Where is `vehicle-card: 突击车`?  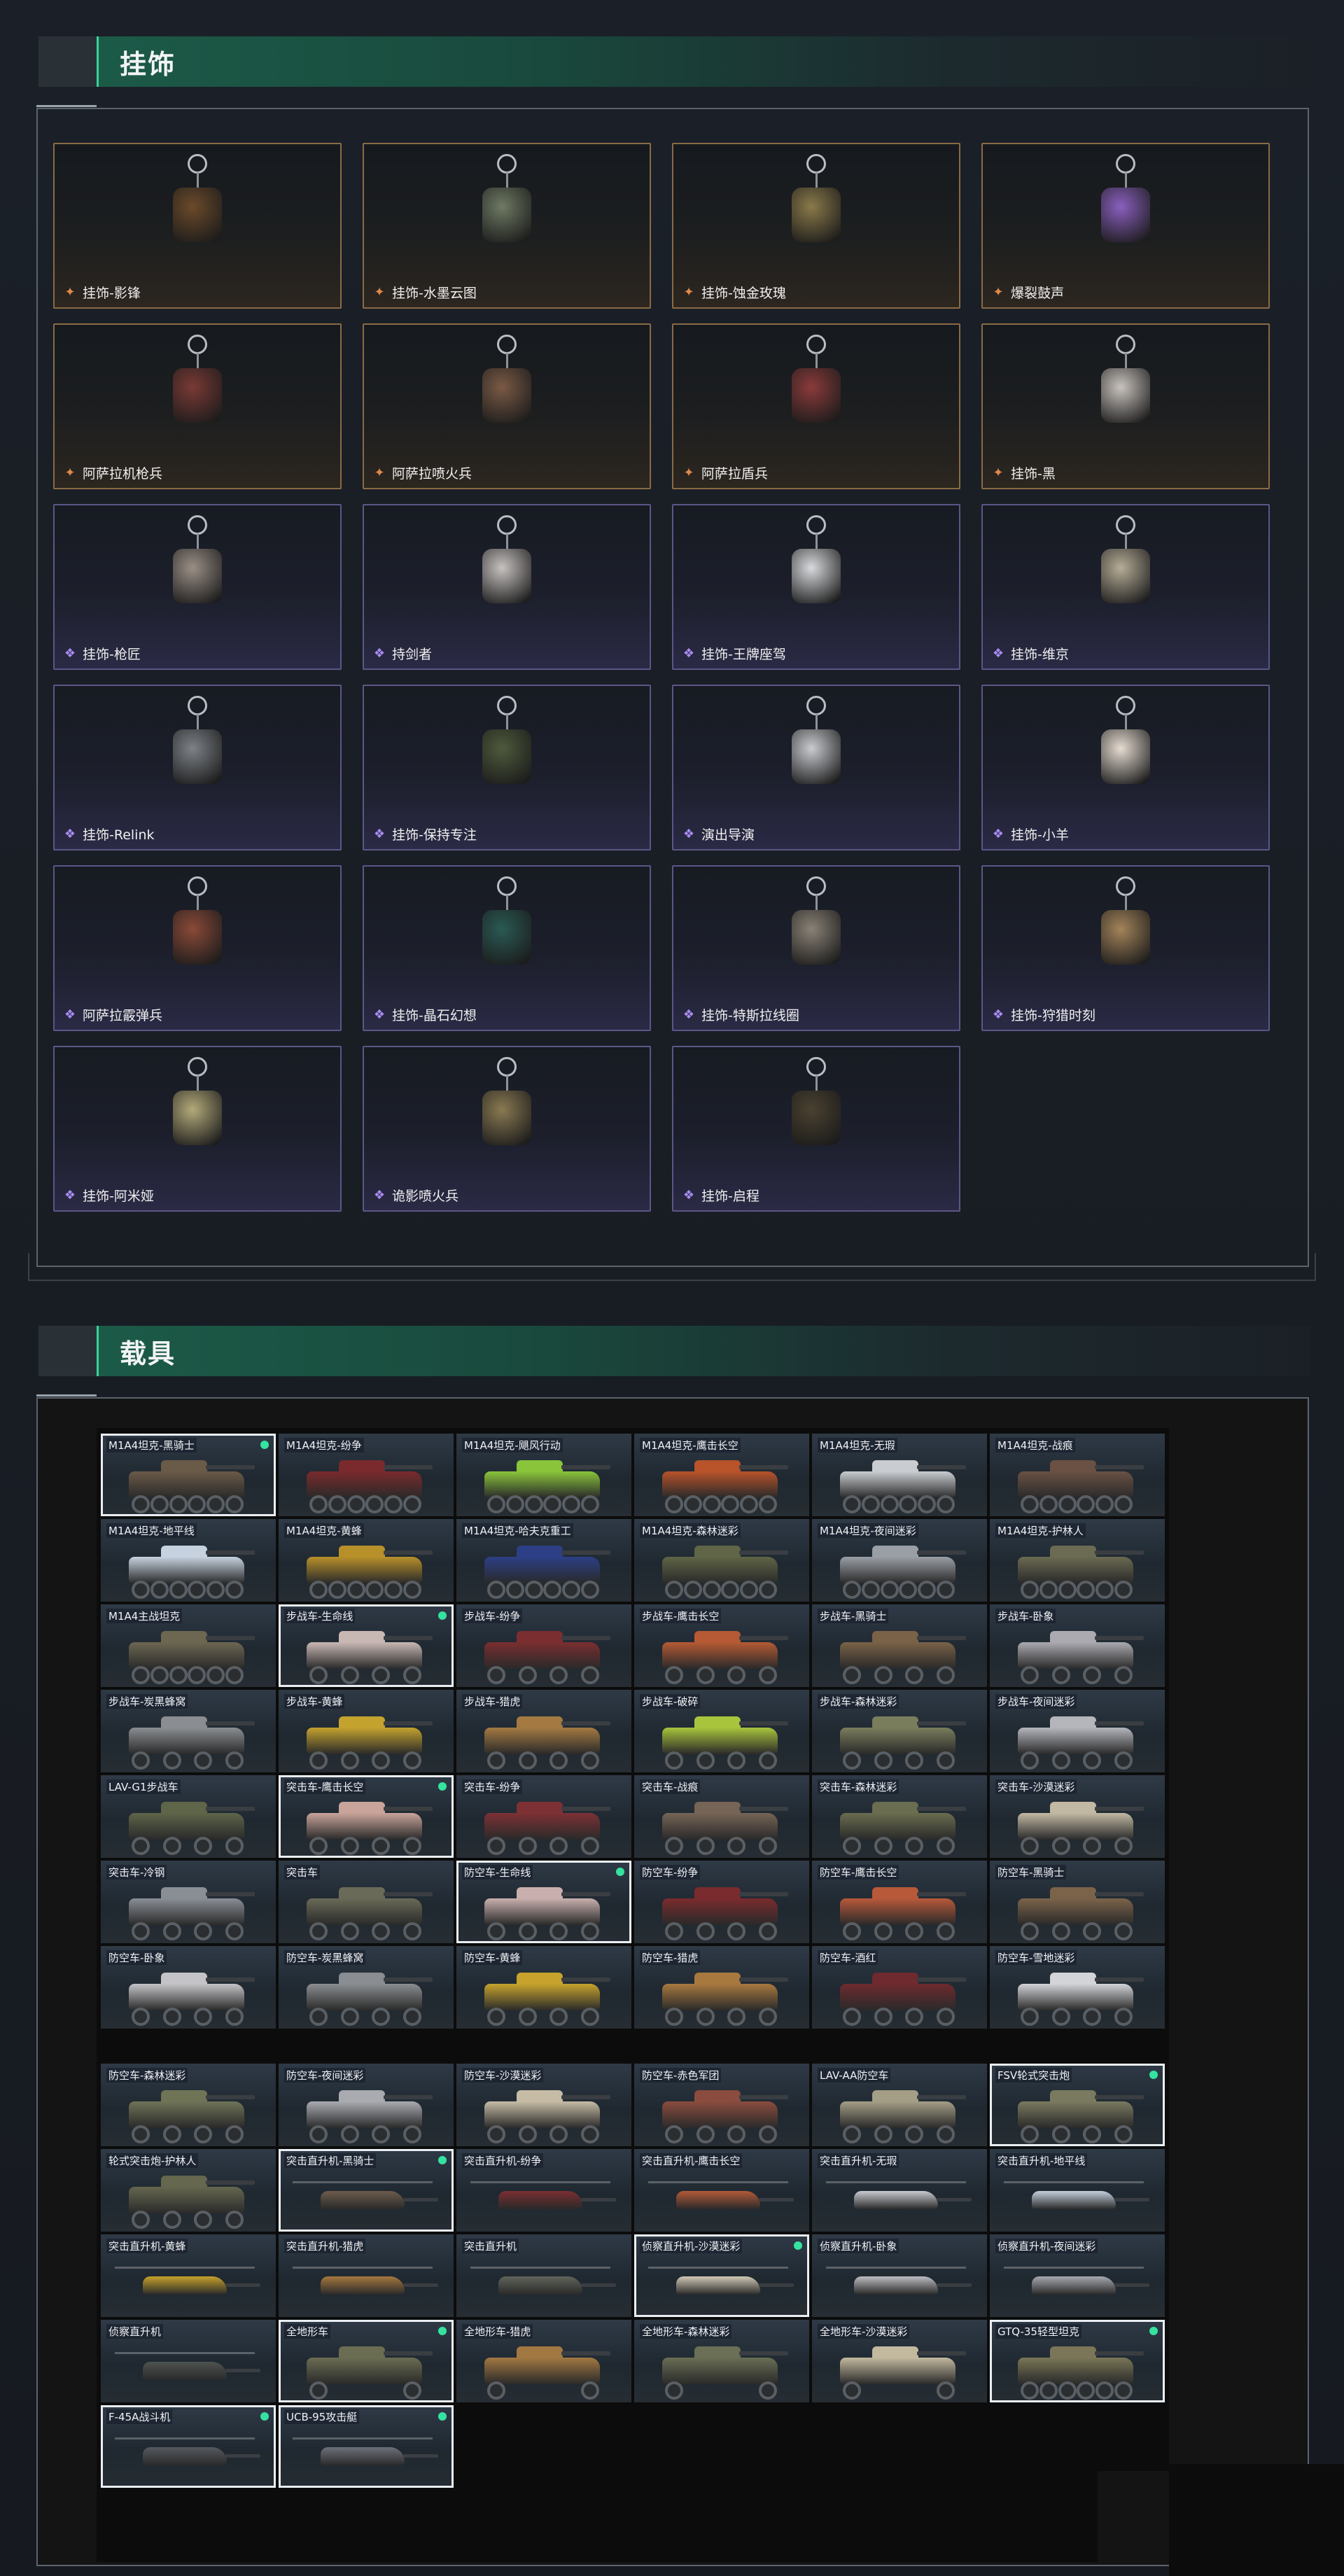 vehicle-card: 突击车 is located at coordinates (366, 1902).